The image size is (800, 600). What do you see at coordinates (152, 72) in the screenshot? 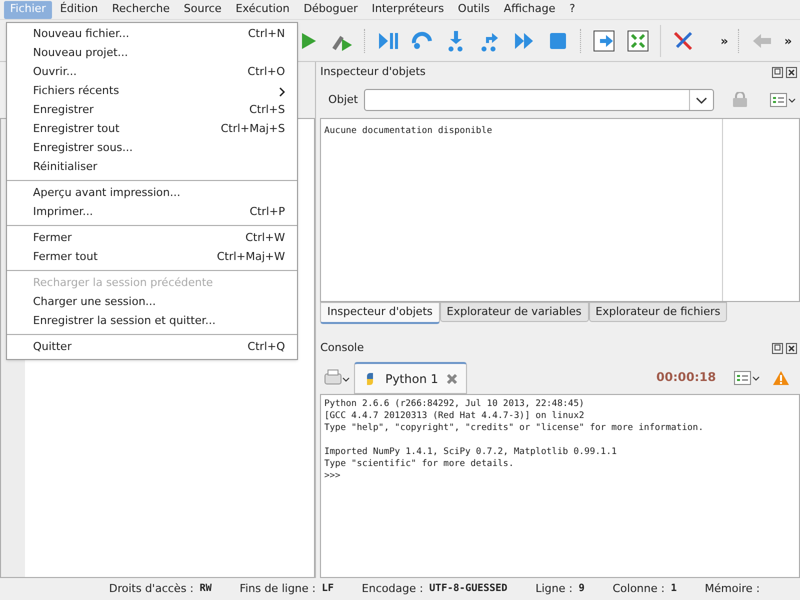
I see `menu-item: Ouvrir... Ctrl+O` at bounding box center [152, 72].